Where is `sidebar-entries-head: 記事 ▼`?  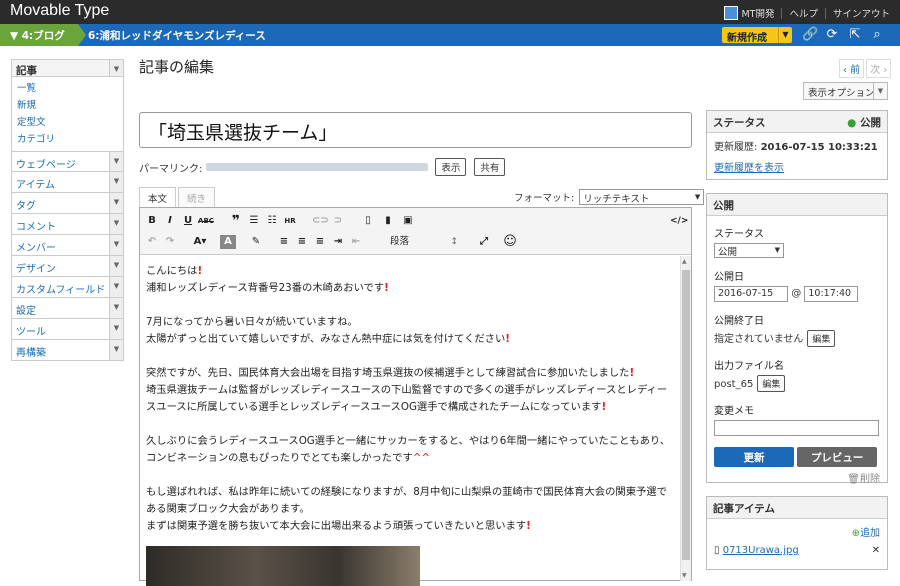 sidebar-entries-head: 記事 ▼ is located at coordinates (67, 68).